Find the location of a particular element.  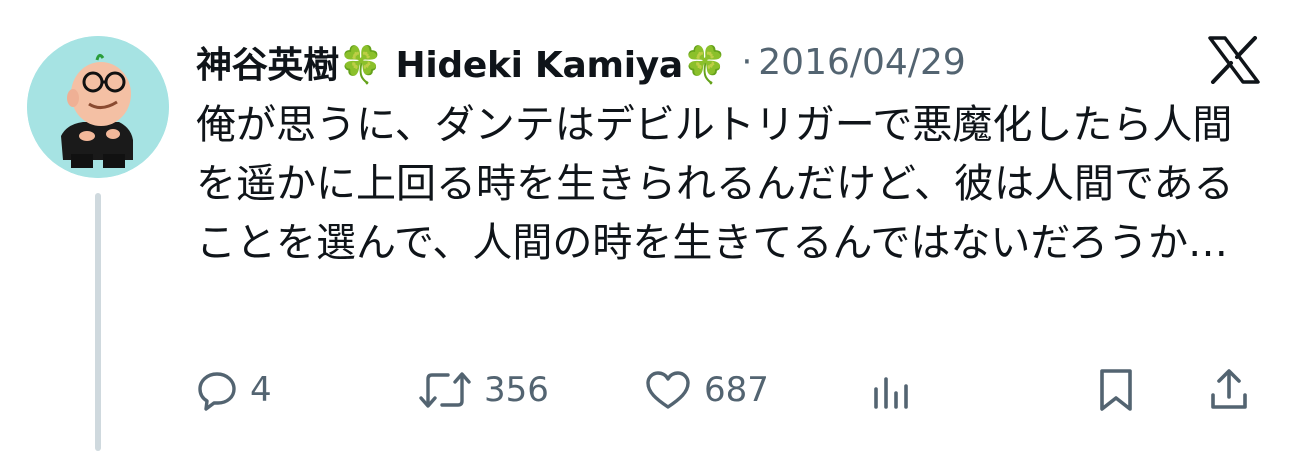

author-name: 神谷英樹🍀 Hideki Kamiya🍀 is located at coordinates (462, 62).